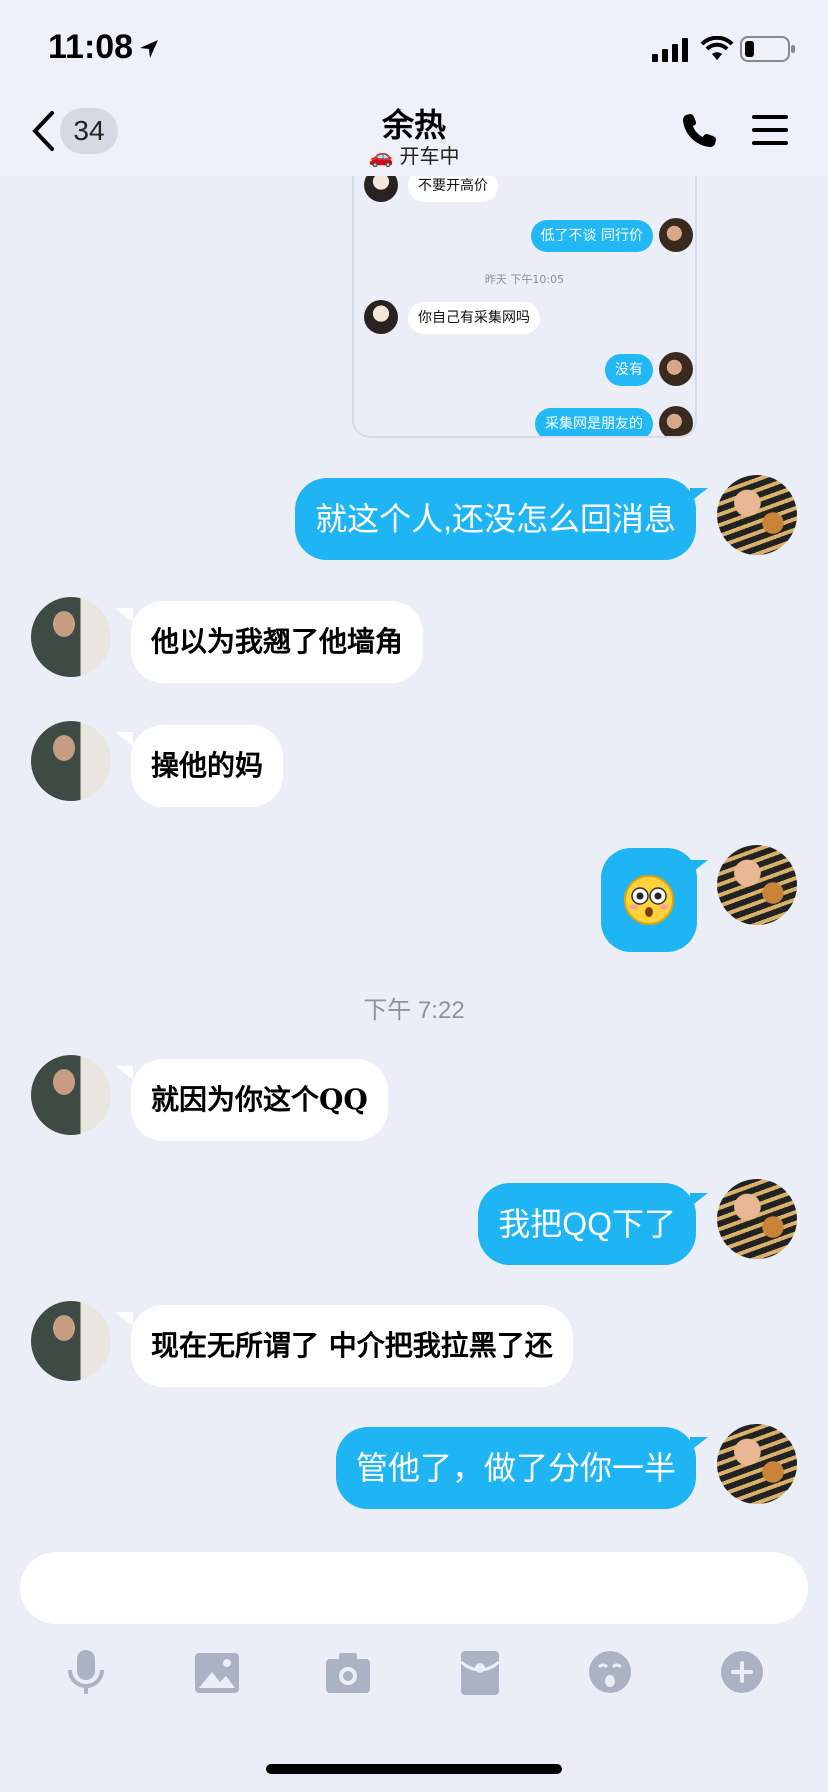 The image size is (828, 1792). Describe the element at coordinates (277, 642) in the screenshot. I see `message-bubble-incoming: 他以为我翘了他墙角` at that location.